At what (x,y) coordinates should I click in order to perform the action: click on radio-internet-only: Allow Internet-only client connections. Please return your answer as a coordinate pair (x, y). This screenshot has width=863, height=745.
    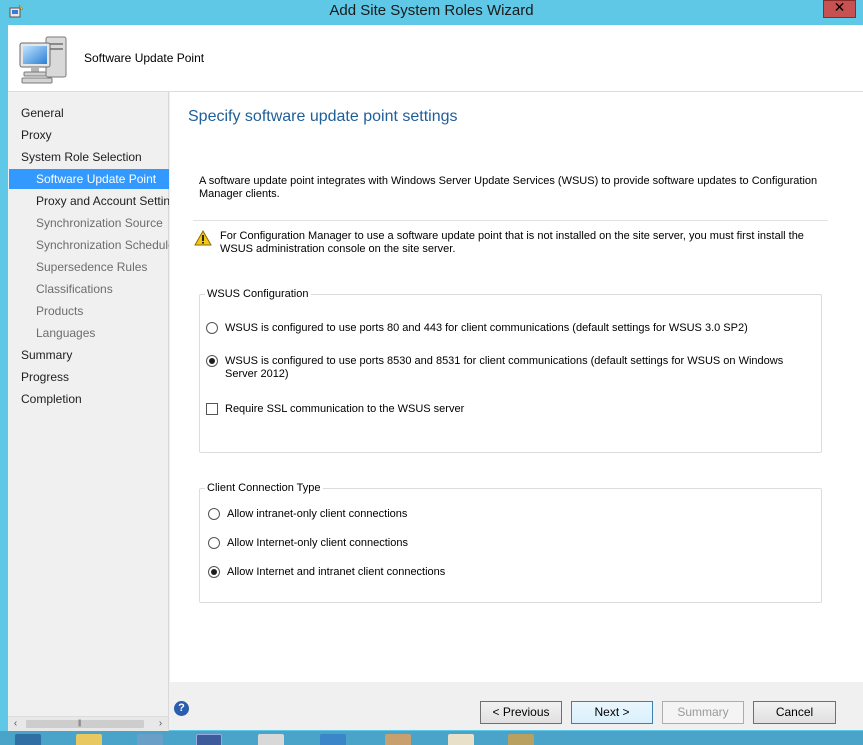
    Looking at the image, I should click on (508, 544).